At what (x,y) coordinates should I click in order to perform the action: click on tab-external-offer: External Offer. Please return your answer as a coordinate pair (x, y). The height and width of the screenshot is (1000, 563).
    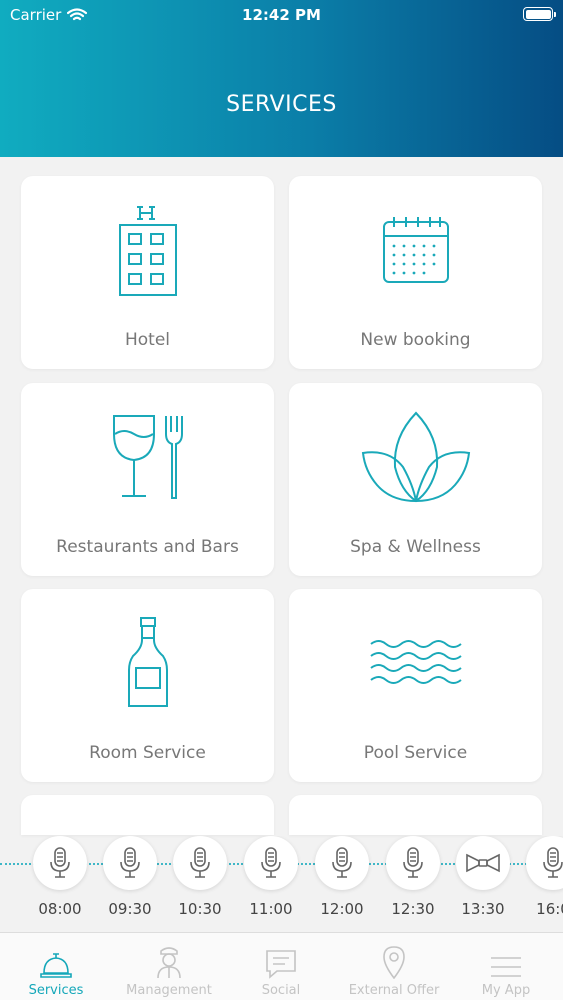
    Looking at the image, I should click on (394, 969).